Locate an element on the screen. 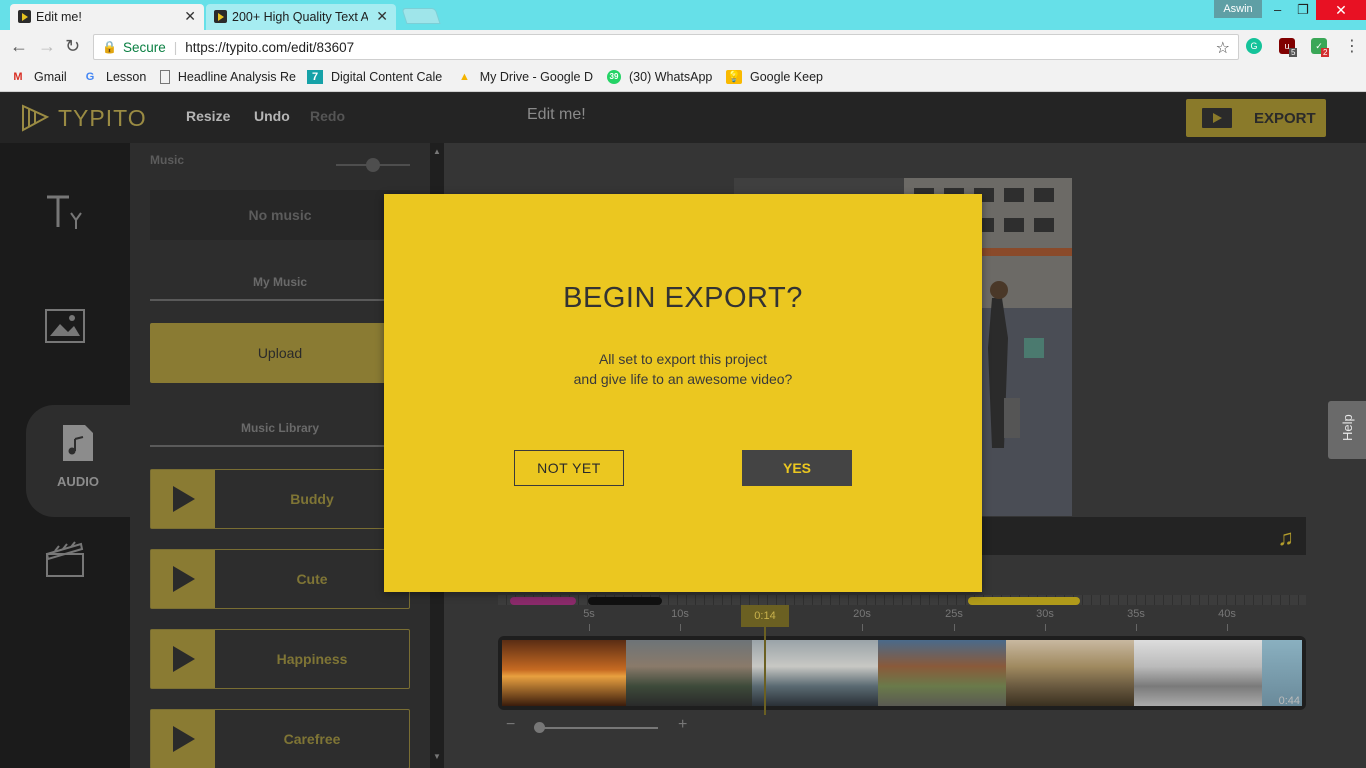 The height and width of the screenshot is (768, 1366). tab-text-animations: 200+ High Quality Text A ✕ is located at coordinates (301, 17).